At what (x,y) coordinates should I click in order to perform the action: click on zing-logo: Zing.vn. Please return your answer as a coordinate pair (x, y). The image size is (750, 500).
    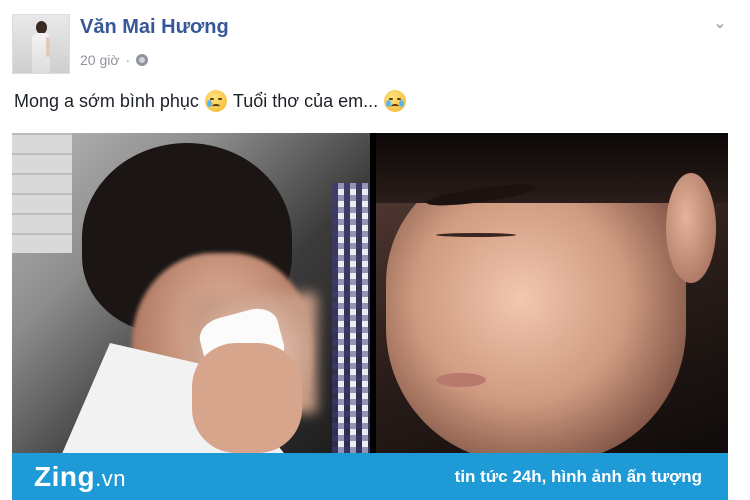
    Looking at the image, I should click on (80, 477).